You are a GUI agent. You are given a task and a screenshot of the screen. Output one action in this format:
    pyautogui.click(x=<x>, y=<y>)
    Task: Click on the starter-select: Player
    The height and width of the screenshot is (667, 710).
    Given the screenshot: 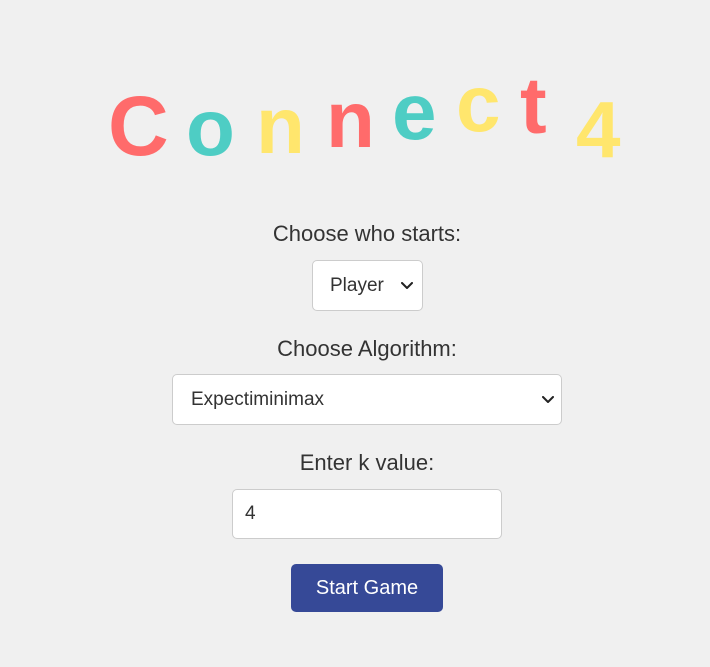 What is the action you would take?
    pyautogui.click(x=367, y=285)
    